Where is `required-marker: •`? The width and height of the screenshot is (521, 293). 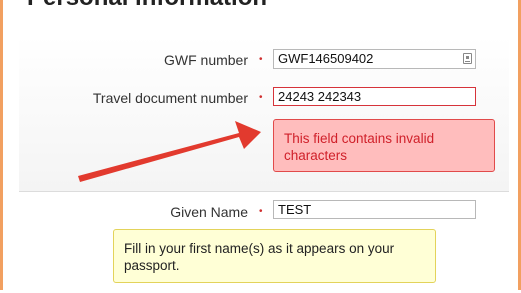
required-marker: • is located at coordinates (261, 211).